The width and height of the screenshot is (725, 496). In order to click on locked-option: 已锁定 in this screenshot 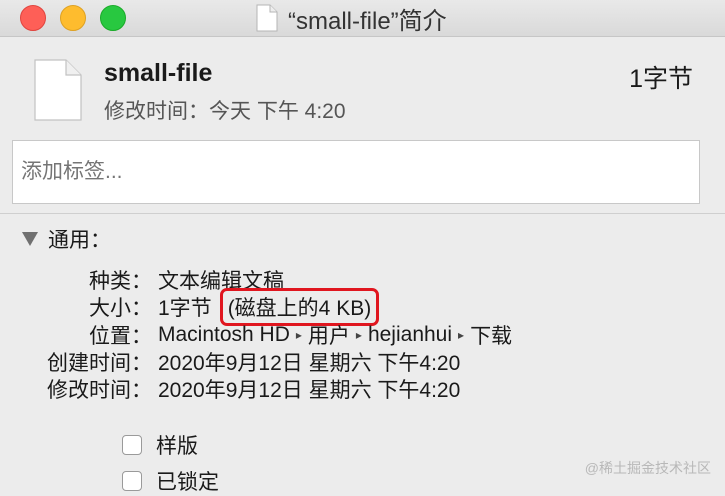, I will do `click(170, 481)`.